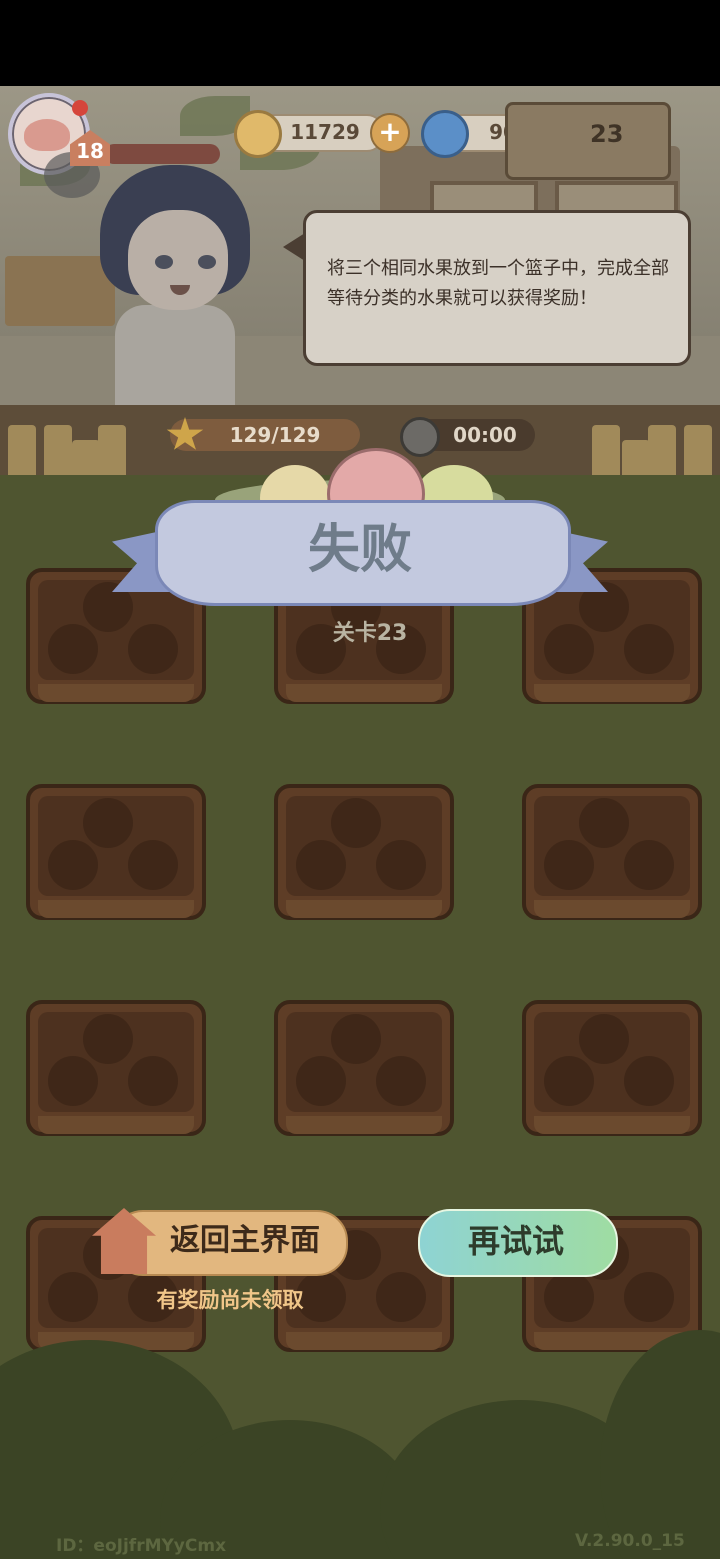  Describe the element at coordinates (175, 360) in the screenshot. I see `character-body` at that location.